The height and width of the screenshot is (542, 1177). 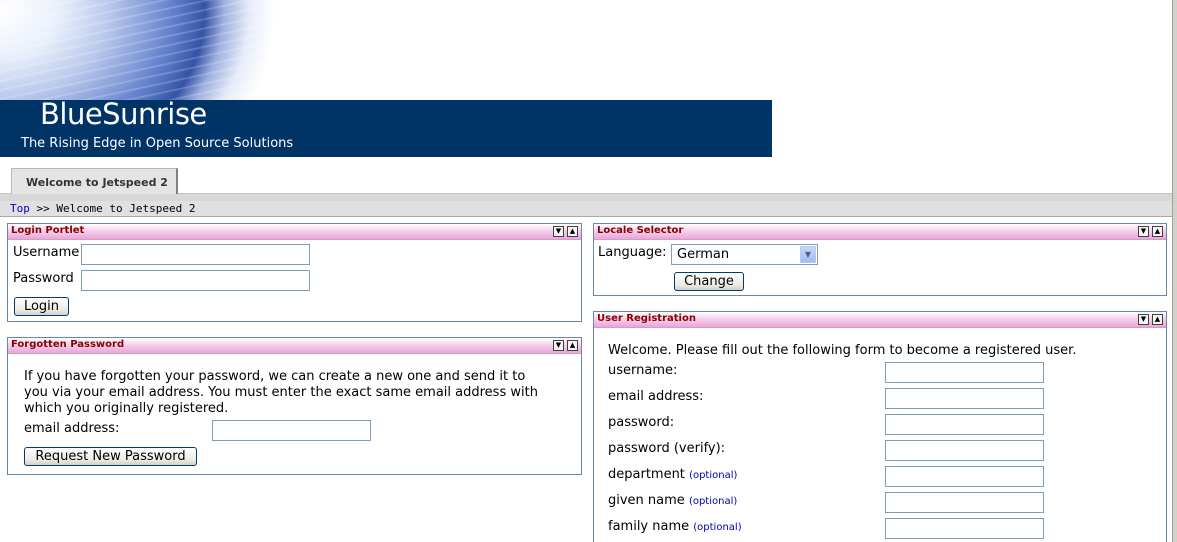 What do you see at coordinates (126, 208) in the screenshot?
I see `breadcrumb-current: Welcome to Jetspeed 2` at bounding box center [126, 208].